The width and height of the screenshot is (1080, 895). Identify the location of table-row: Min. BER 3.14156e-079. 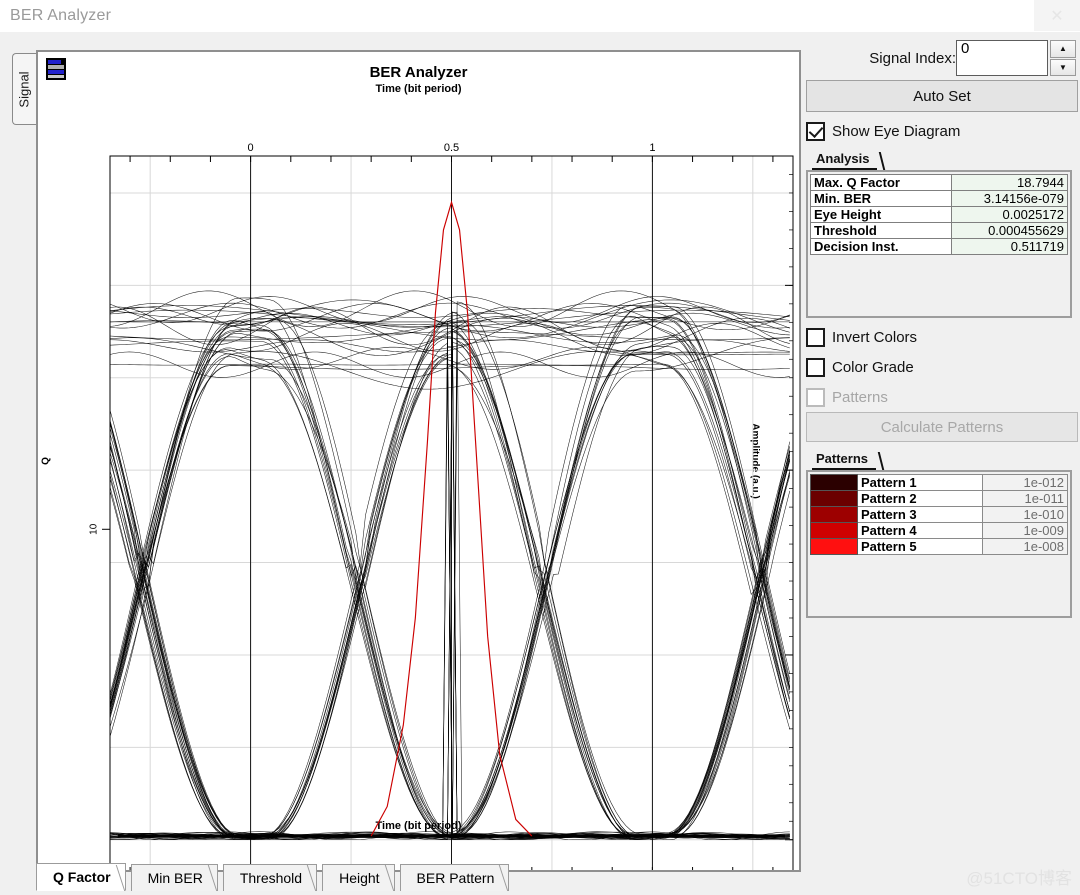
(939, 198).